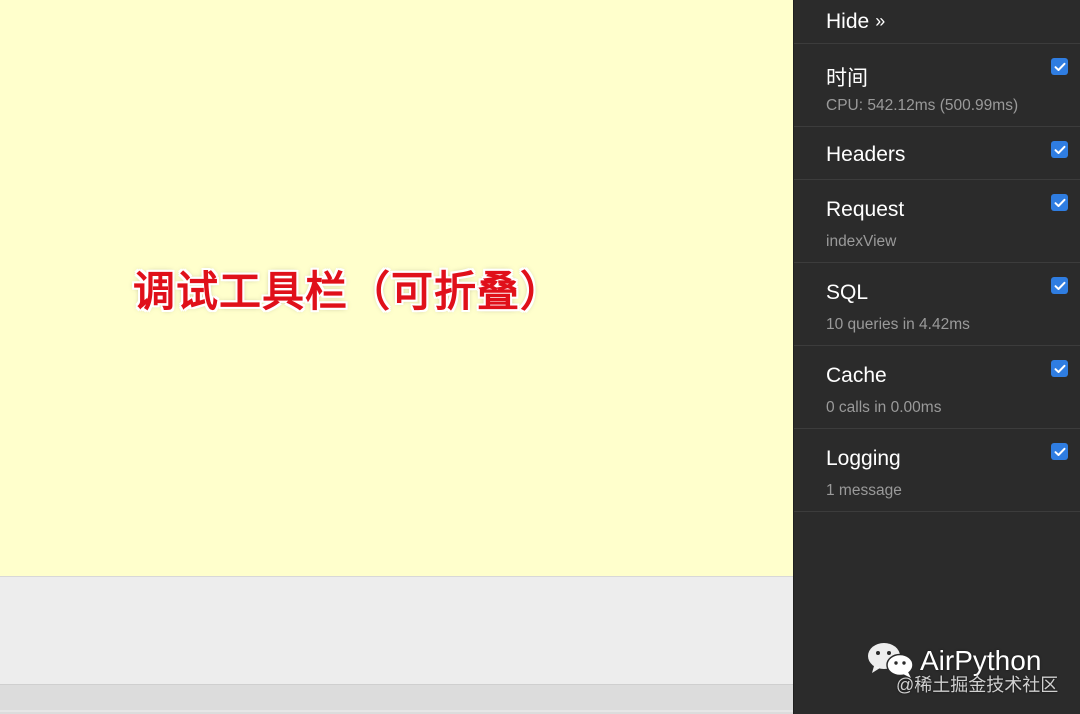 The height and width of the screenshot is (714, 1080). I want to click on panel-subtitle: indexView, so click(861, 241).